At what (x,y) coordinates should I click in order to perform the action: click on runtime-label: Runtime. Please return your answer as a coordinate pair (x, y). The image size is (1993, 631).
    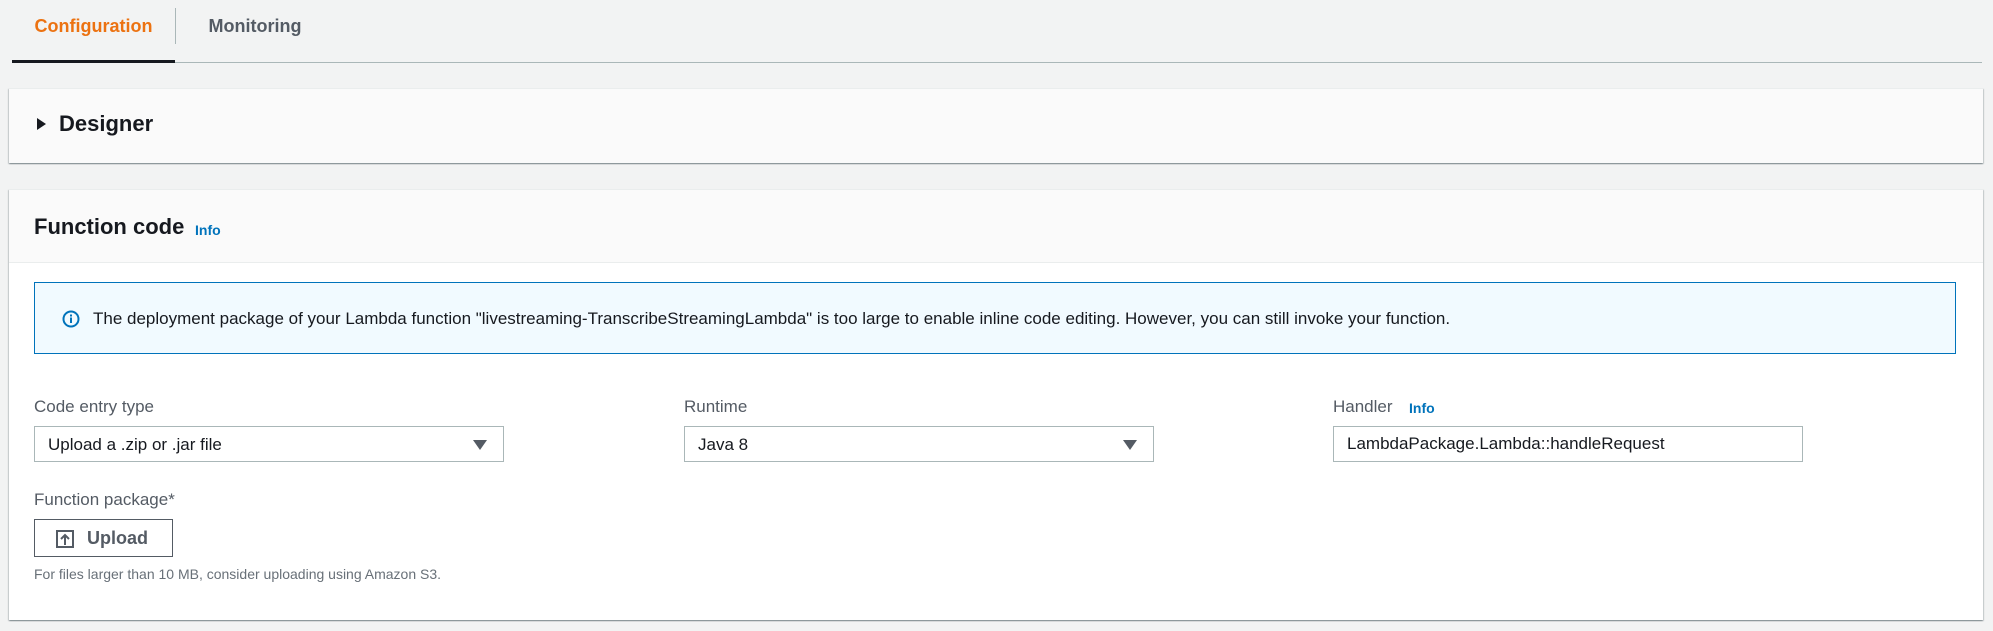
    Looking at the image, I should click on (716, 406).